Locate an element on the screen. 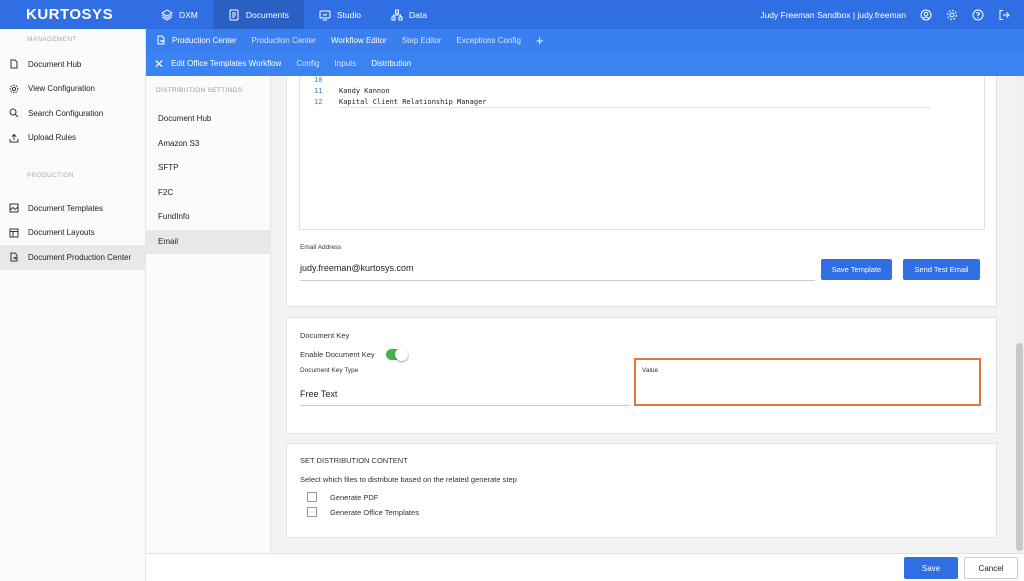 This screenshot has width=1024, height=581. logout-icon is located at coordinates (1004, 15).